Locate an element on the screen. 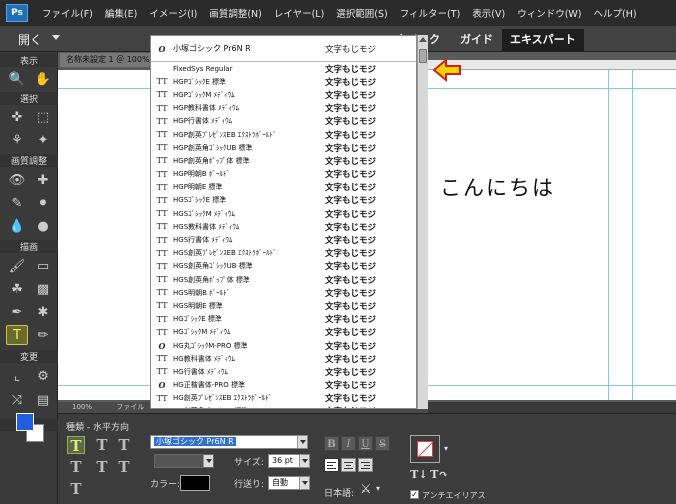 This screenshot has width=676, height=504. marquee-tool-icon: ⬚ is located at coordinates (43, 117).